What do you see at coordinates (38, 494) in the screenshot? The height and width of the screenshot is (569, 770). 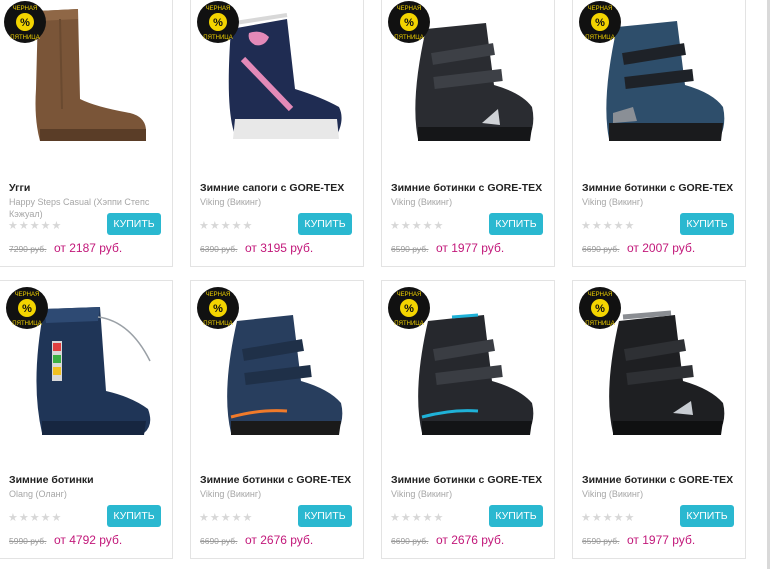 I see `product-brand: Olang (Оланг)` at bounding box center [38, 494].